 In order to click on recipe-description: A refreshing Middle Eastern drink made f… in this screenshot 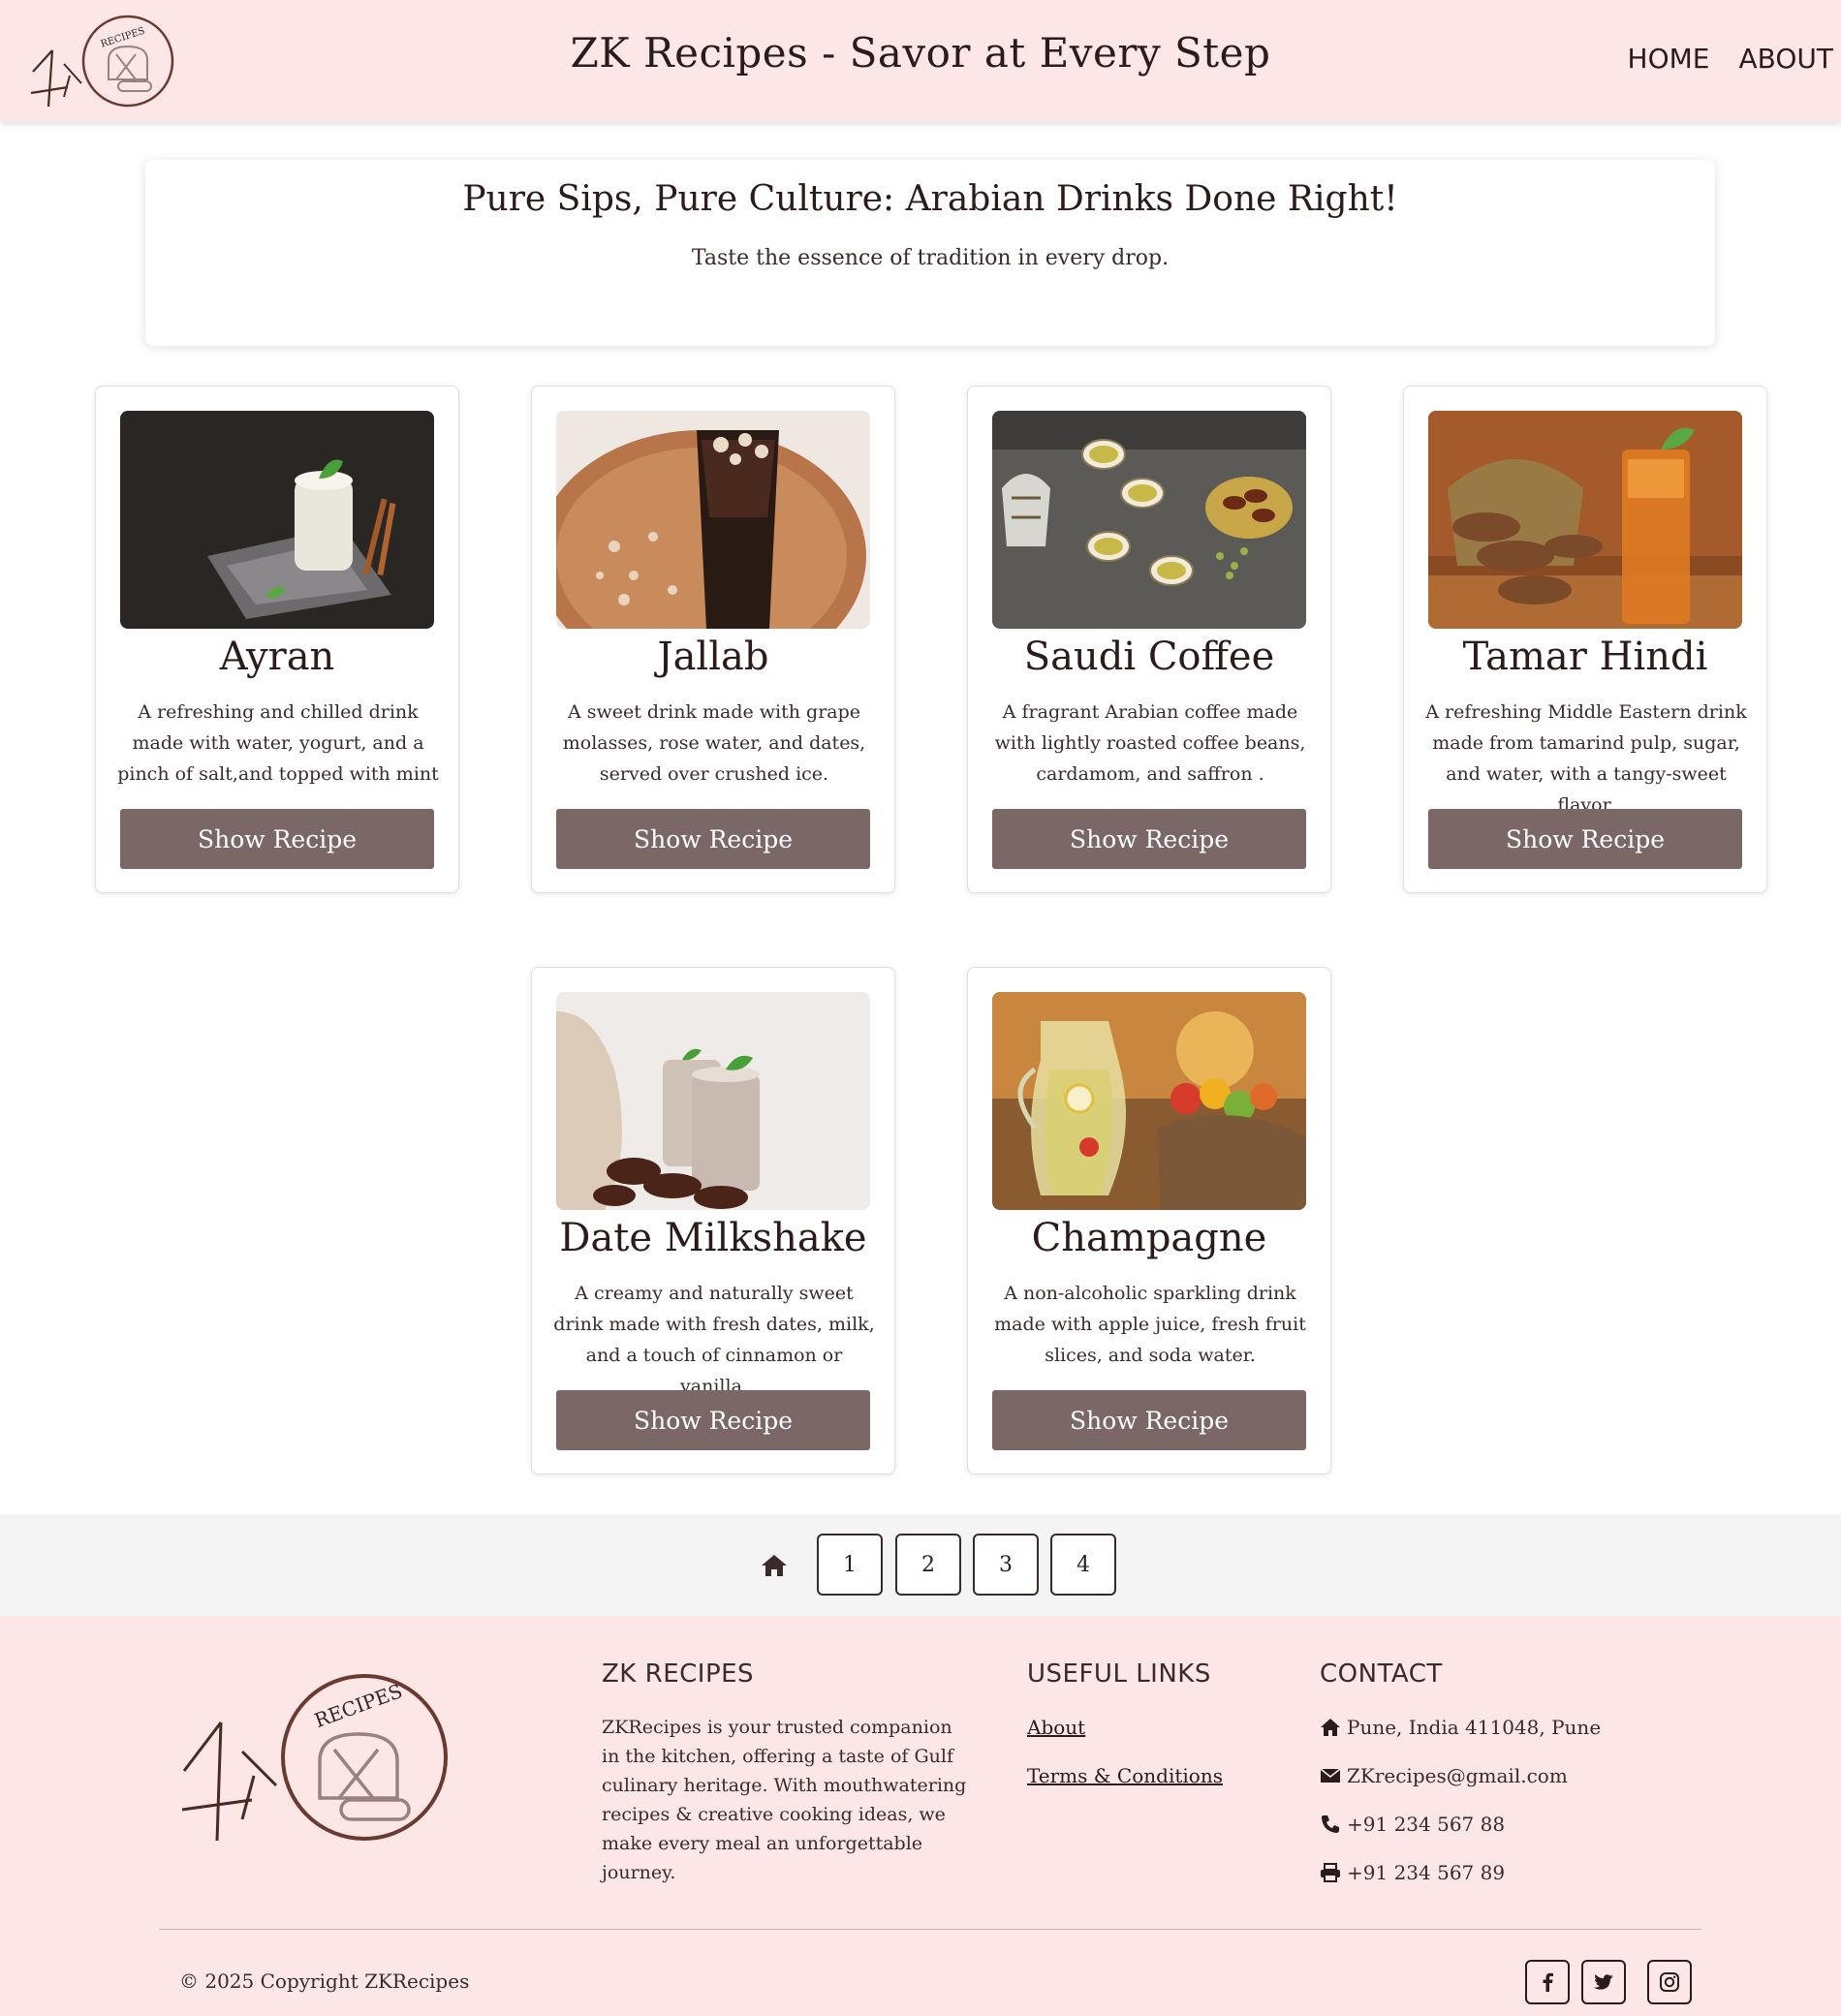, I will do `click(1586, 758)`.